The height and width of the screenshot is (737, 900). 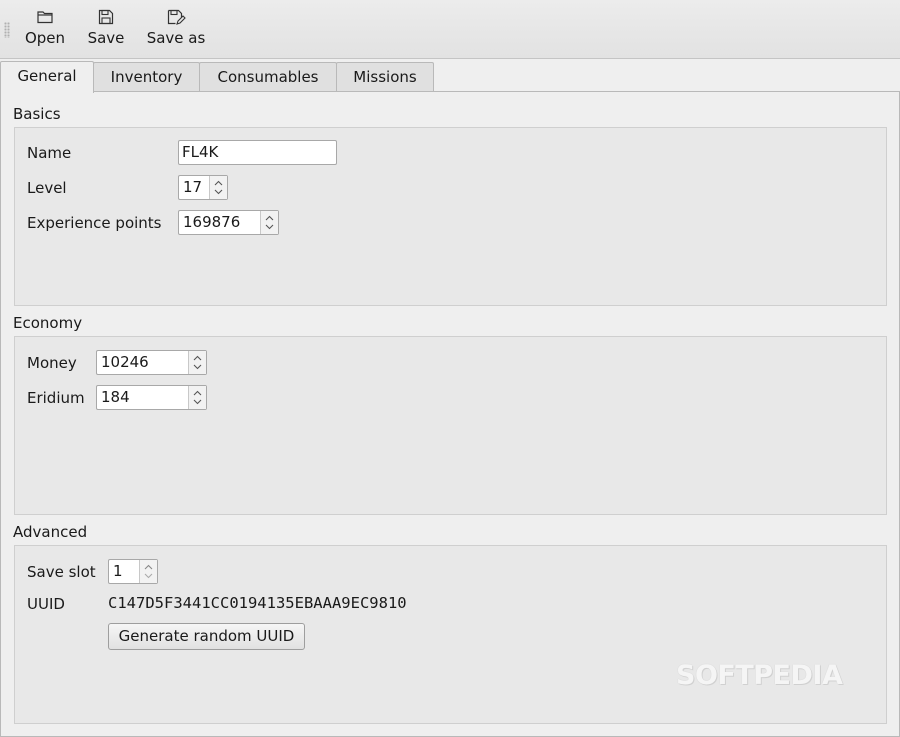 I want to click on tab-general: General, so click(x=47, y=77).